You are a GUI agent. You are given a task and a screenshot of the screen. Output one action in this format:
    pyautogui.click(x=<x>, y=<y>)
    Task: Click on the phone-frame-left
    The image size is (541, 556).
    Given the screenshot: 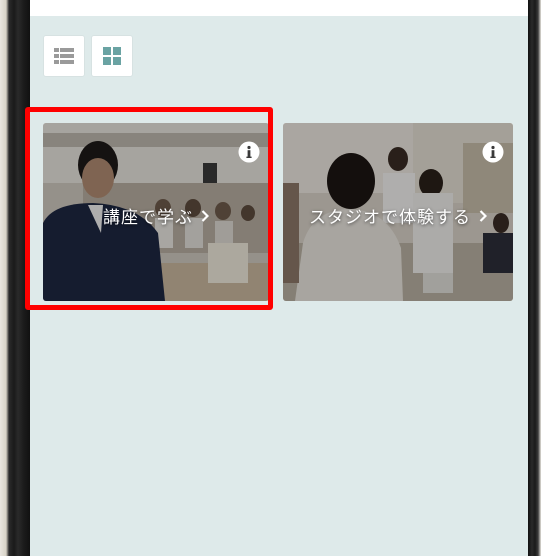 What is the action you would take?
    pyautogui.click(x=15, y=278)
    